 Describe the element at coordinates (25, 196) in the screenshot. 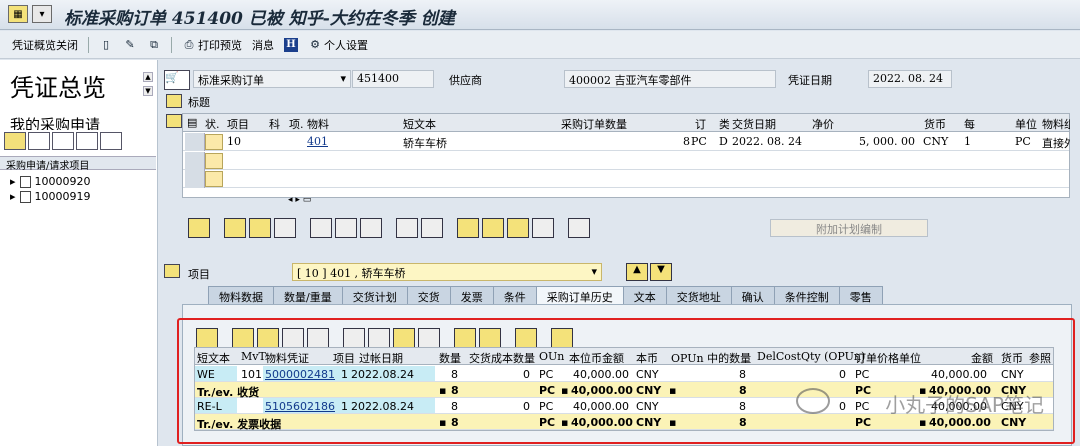

I see `document-icon` at that location.